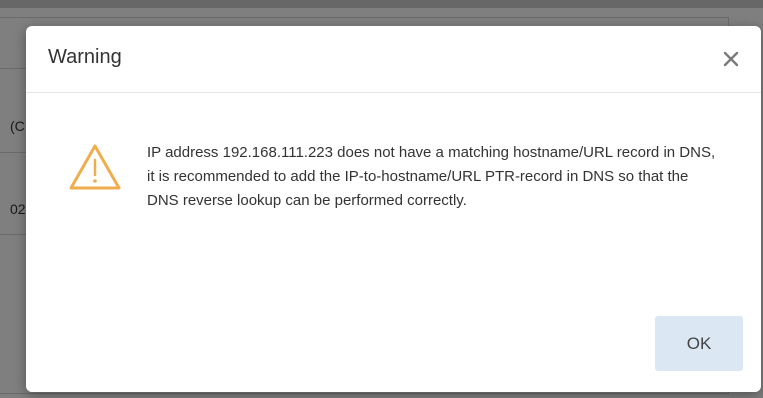 The image size is (763, 398). I want to click on close-button, so click(731, 58).